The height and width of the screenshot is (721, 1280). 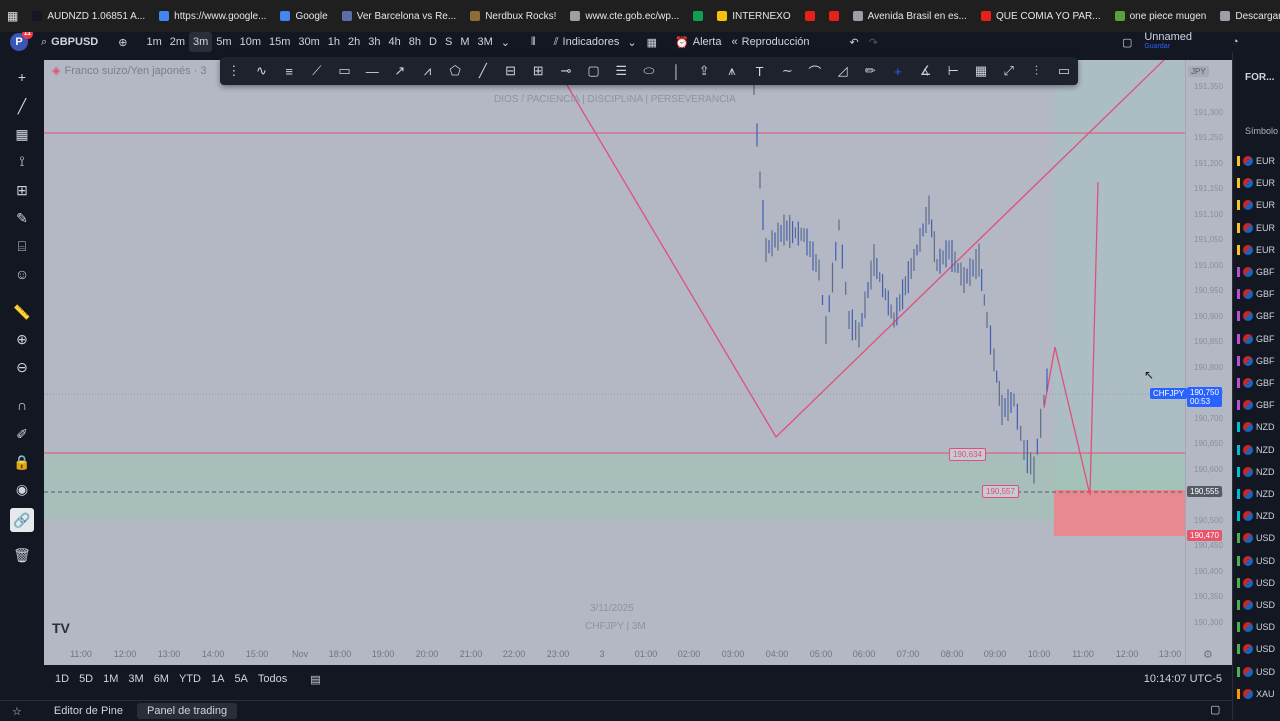 I want to click on timeframe-1h: 1h, so click(x=334, y=42).